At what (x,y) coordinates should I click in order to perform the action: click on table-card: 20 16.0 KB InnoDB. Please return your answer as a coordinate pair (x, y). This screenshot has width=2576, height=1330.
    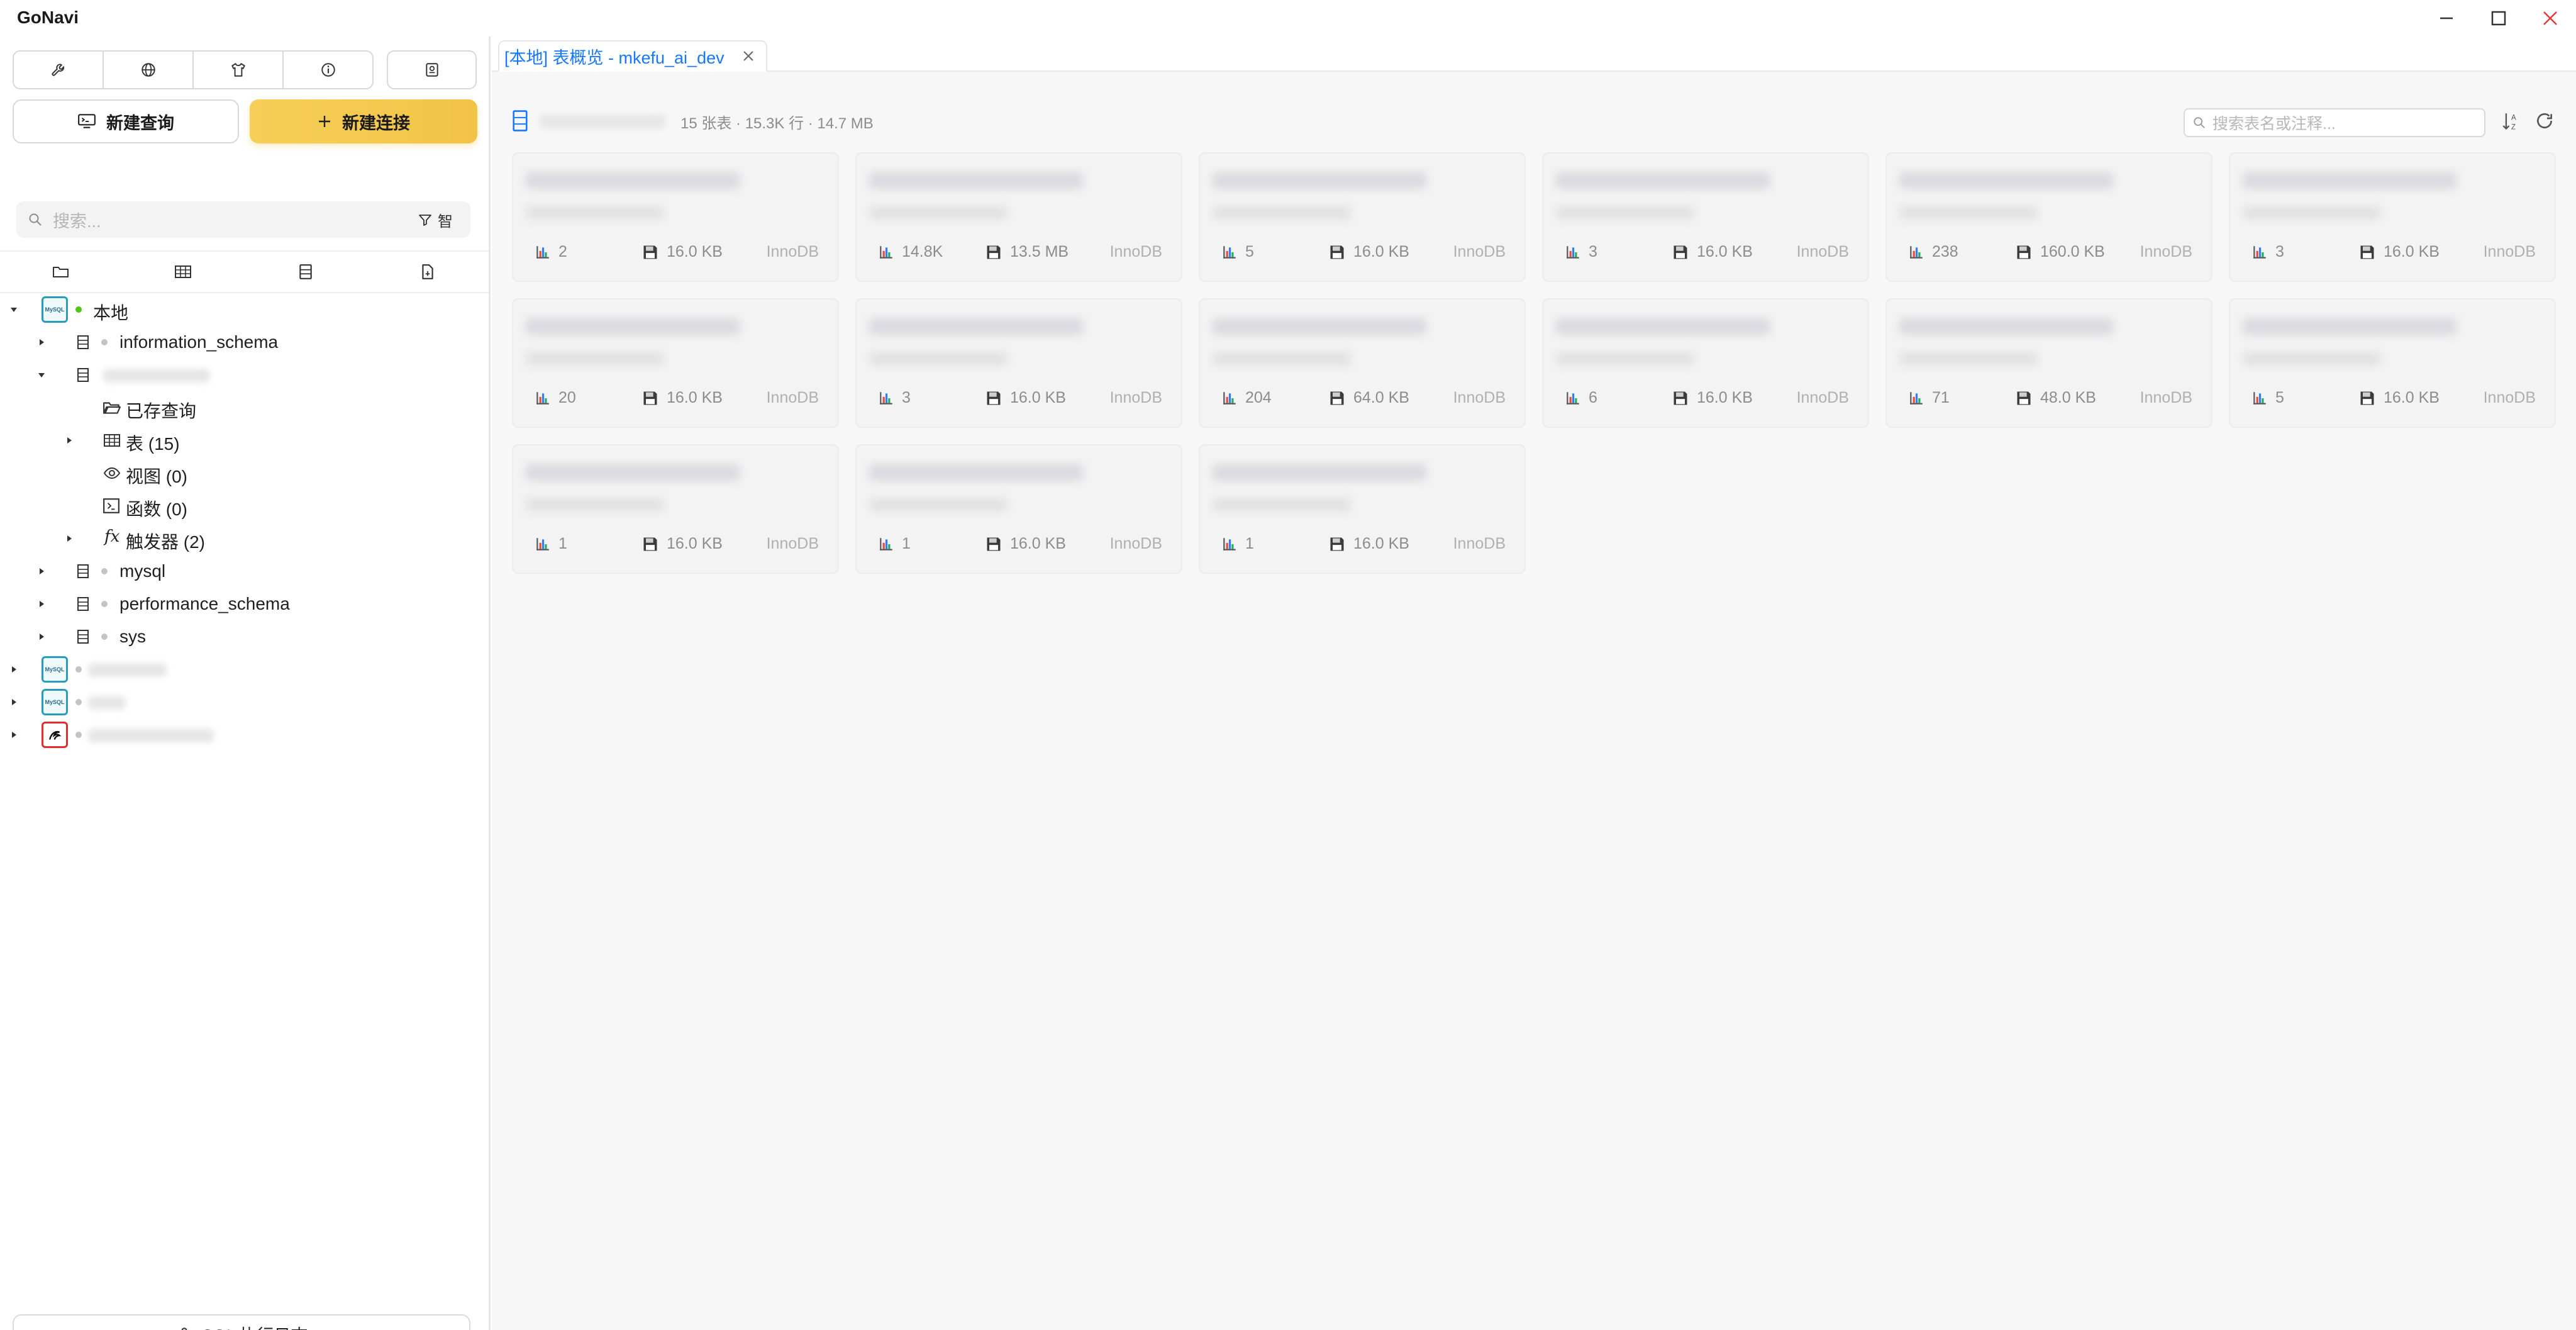
    Looking at the image, I should click on (675, 363).